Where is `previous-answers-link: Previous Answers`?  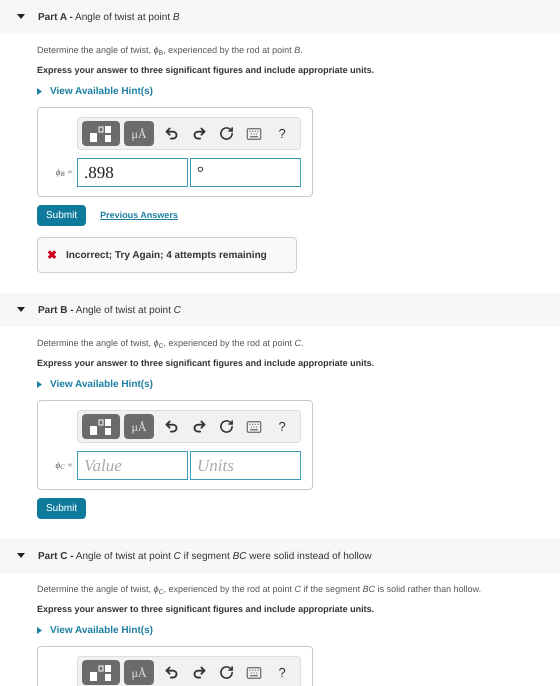
previous-answers-link: Previous Answers is located at coordinates (139, 215).